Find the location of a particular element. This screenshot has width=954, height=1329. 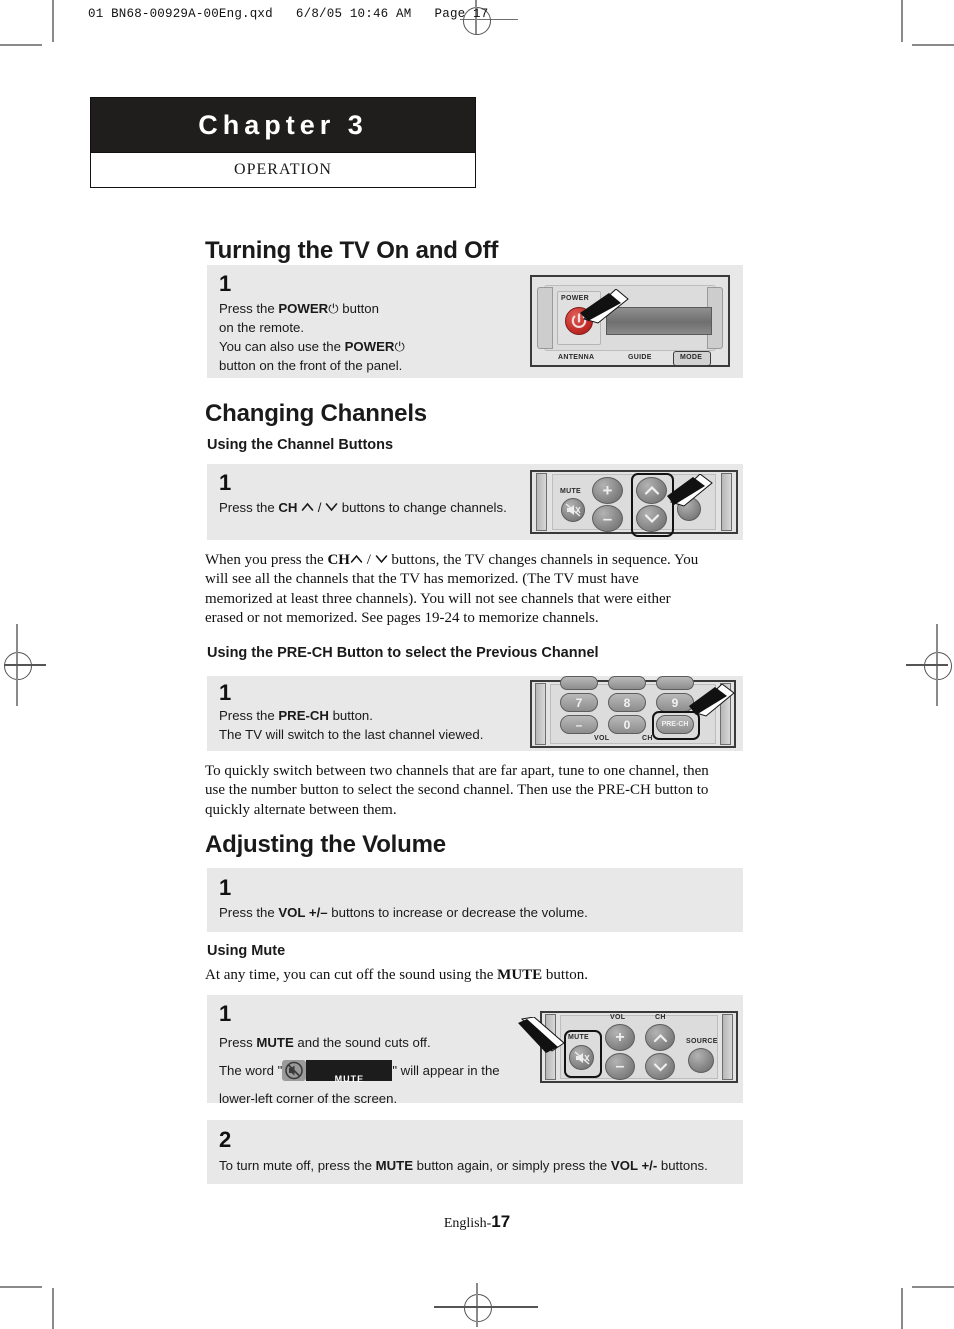

pointer-arrow-channel is located at coordinates (689, 496).